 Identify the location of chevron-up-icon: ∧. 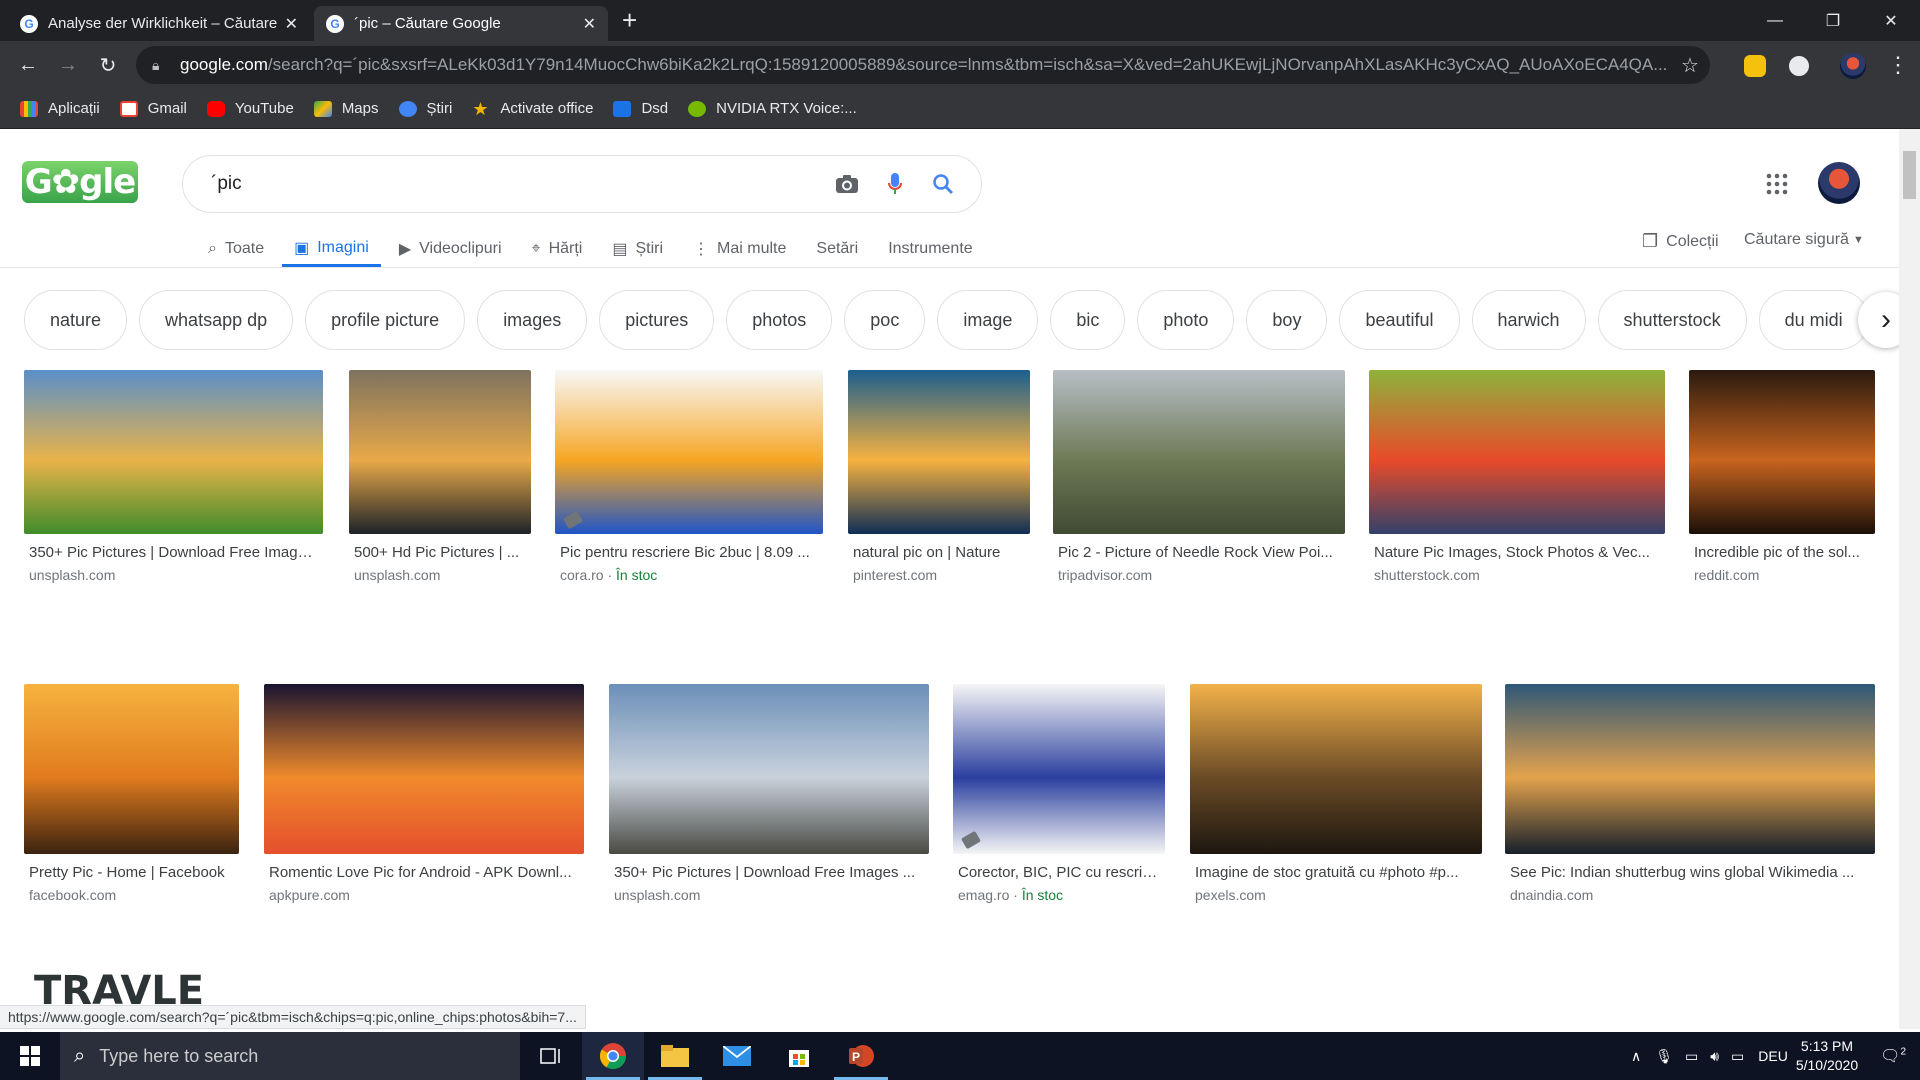
(1636, 1056).